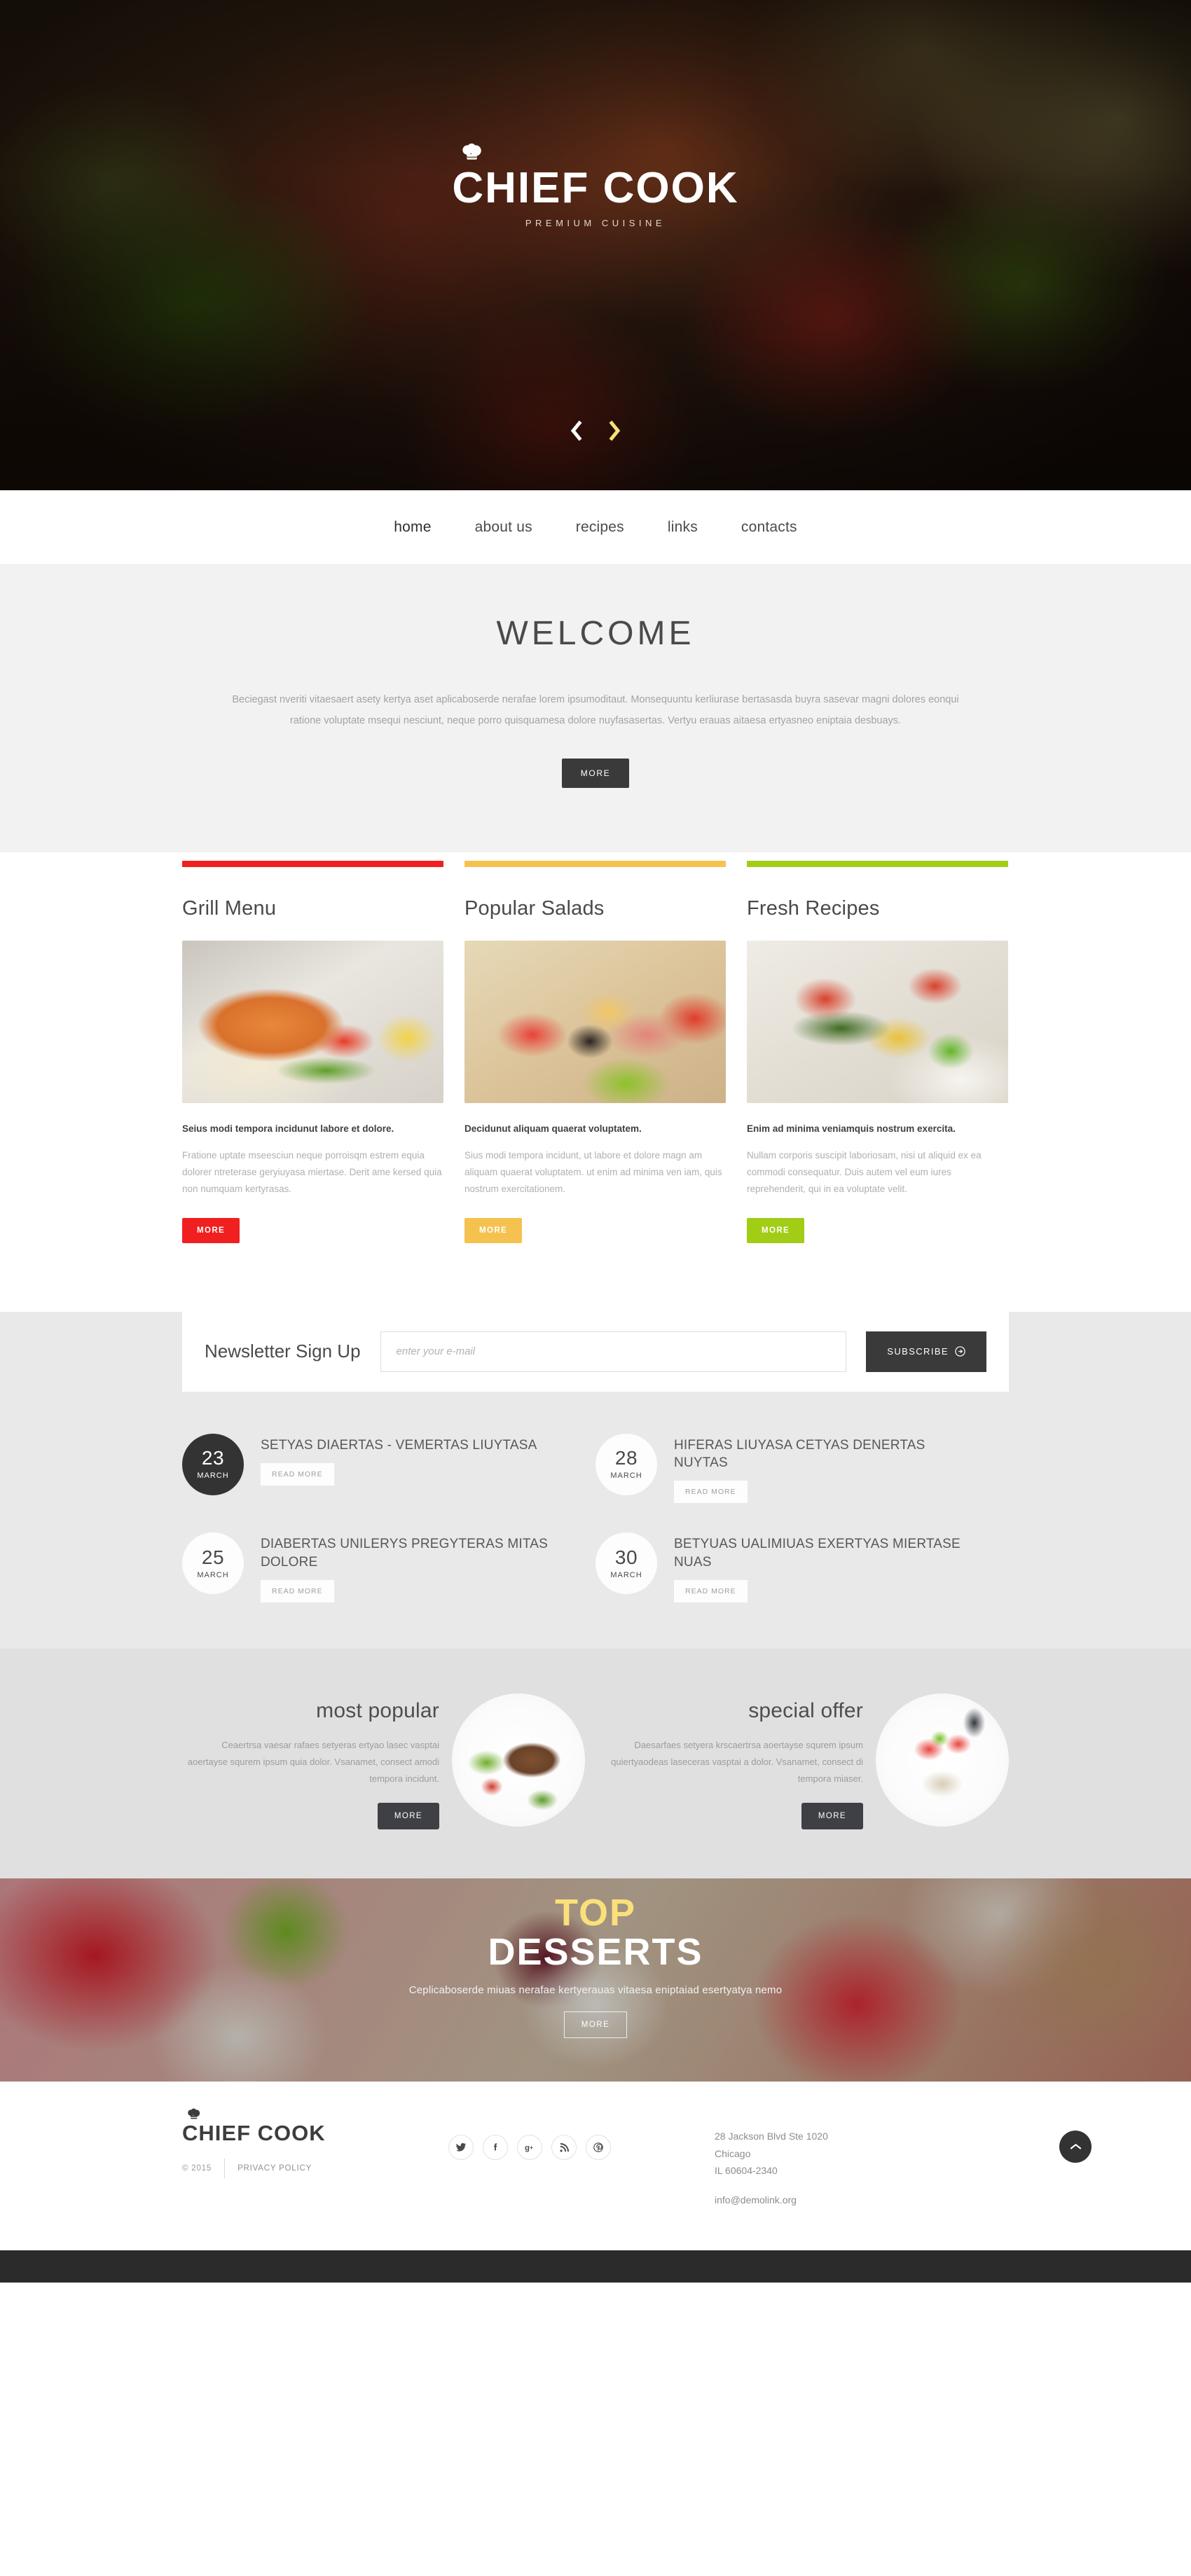 Image resolution: width=1191 pixels, height=2576 pixels. Describe the element at coordinates (595, 223) in the screenshot. I see `logo-tagline: PREMIUM CUISINE` at that location.